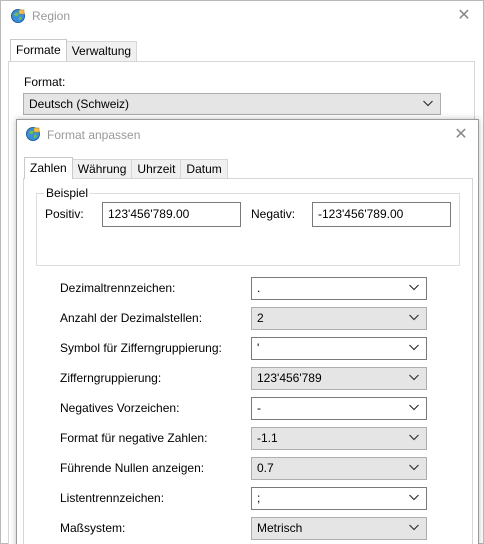 This screenshot has height=544, width=484. Describe the element at coordinates (120, 408) in the screenshot. I see `negative-sign-label: Negatives Vorzeichen:` at that location.